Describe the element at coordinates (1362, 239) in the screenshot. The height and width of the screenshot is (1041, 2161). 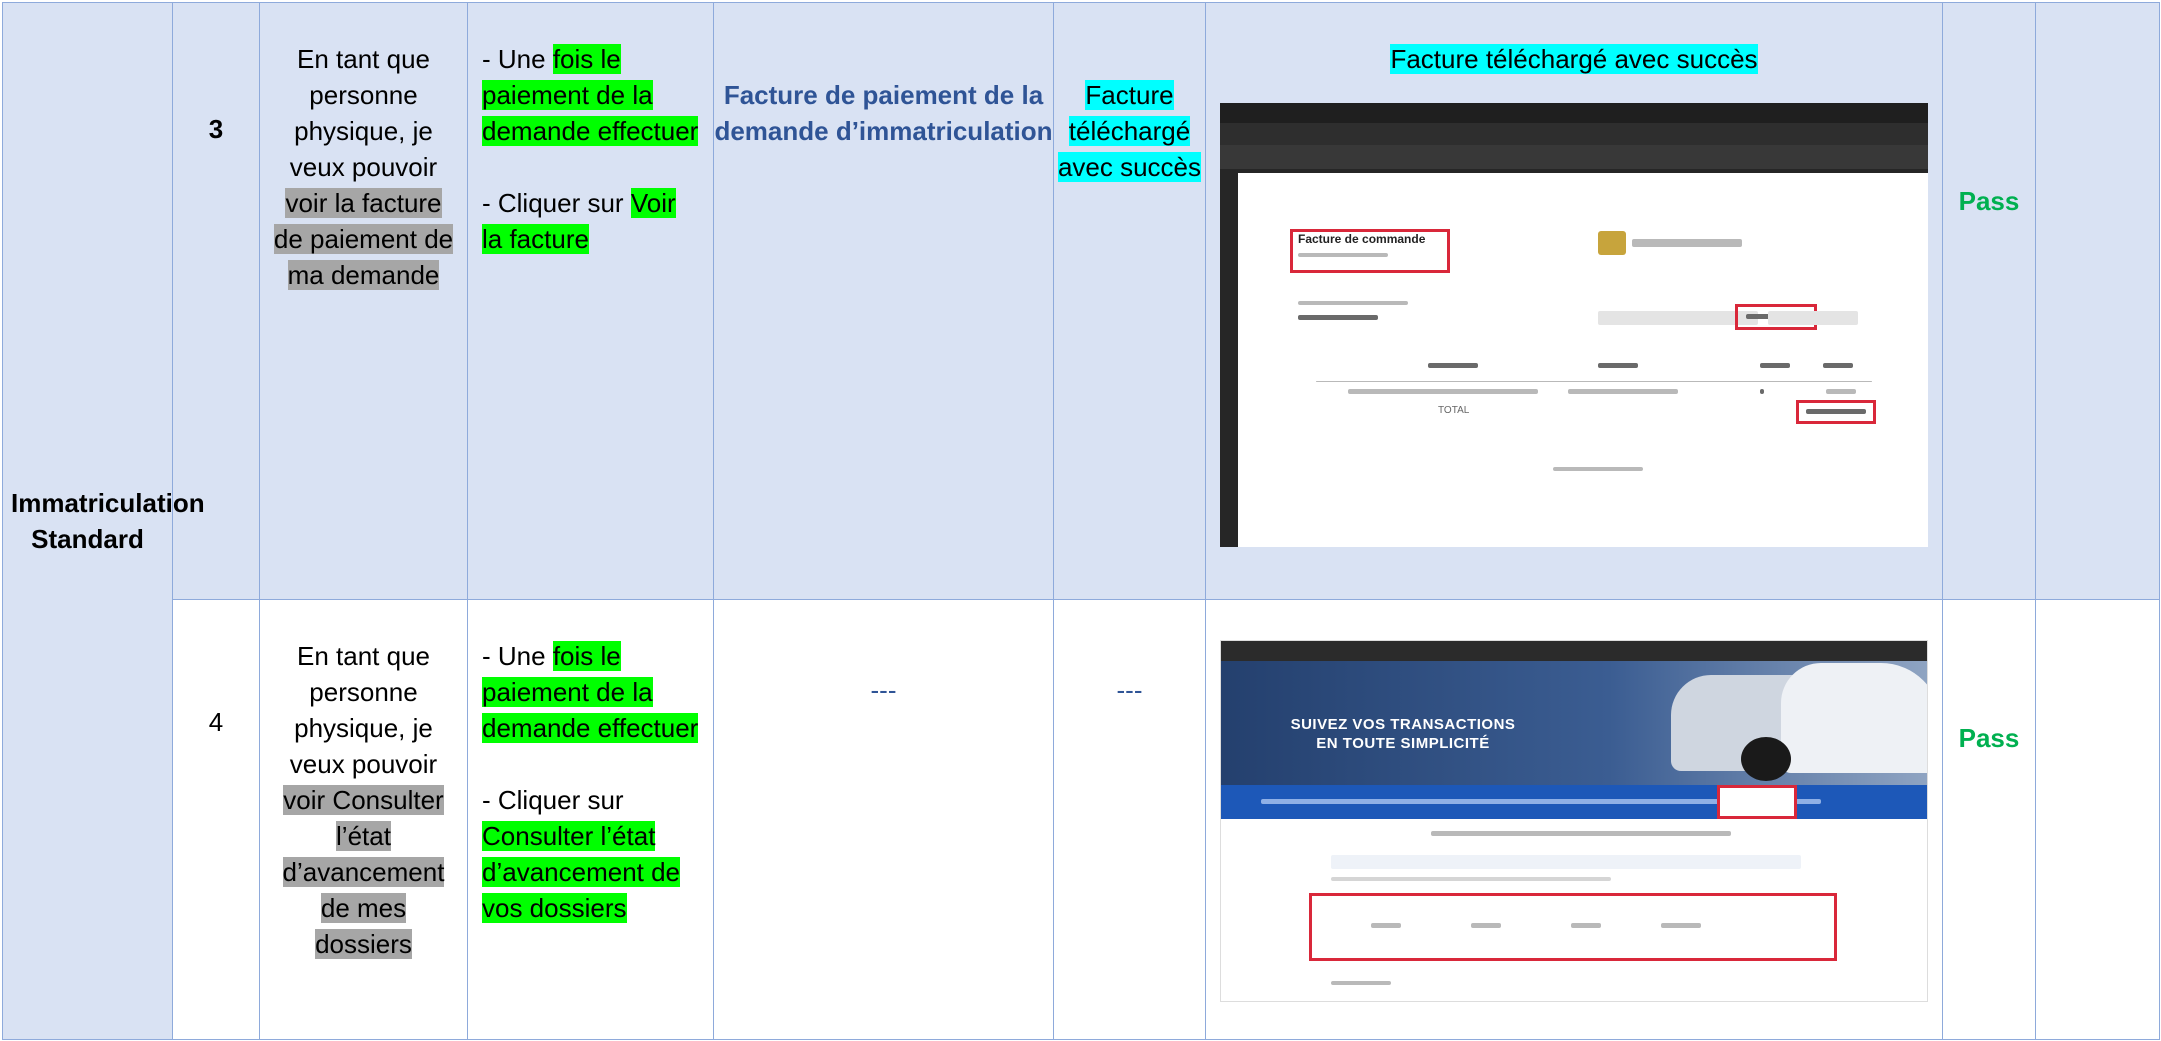
I see `invoice-title: Facture de commande` at that location.